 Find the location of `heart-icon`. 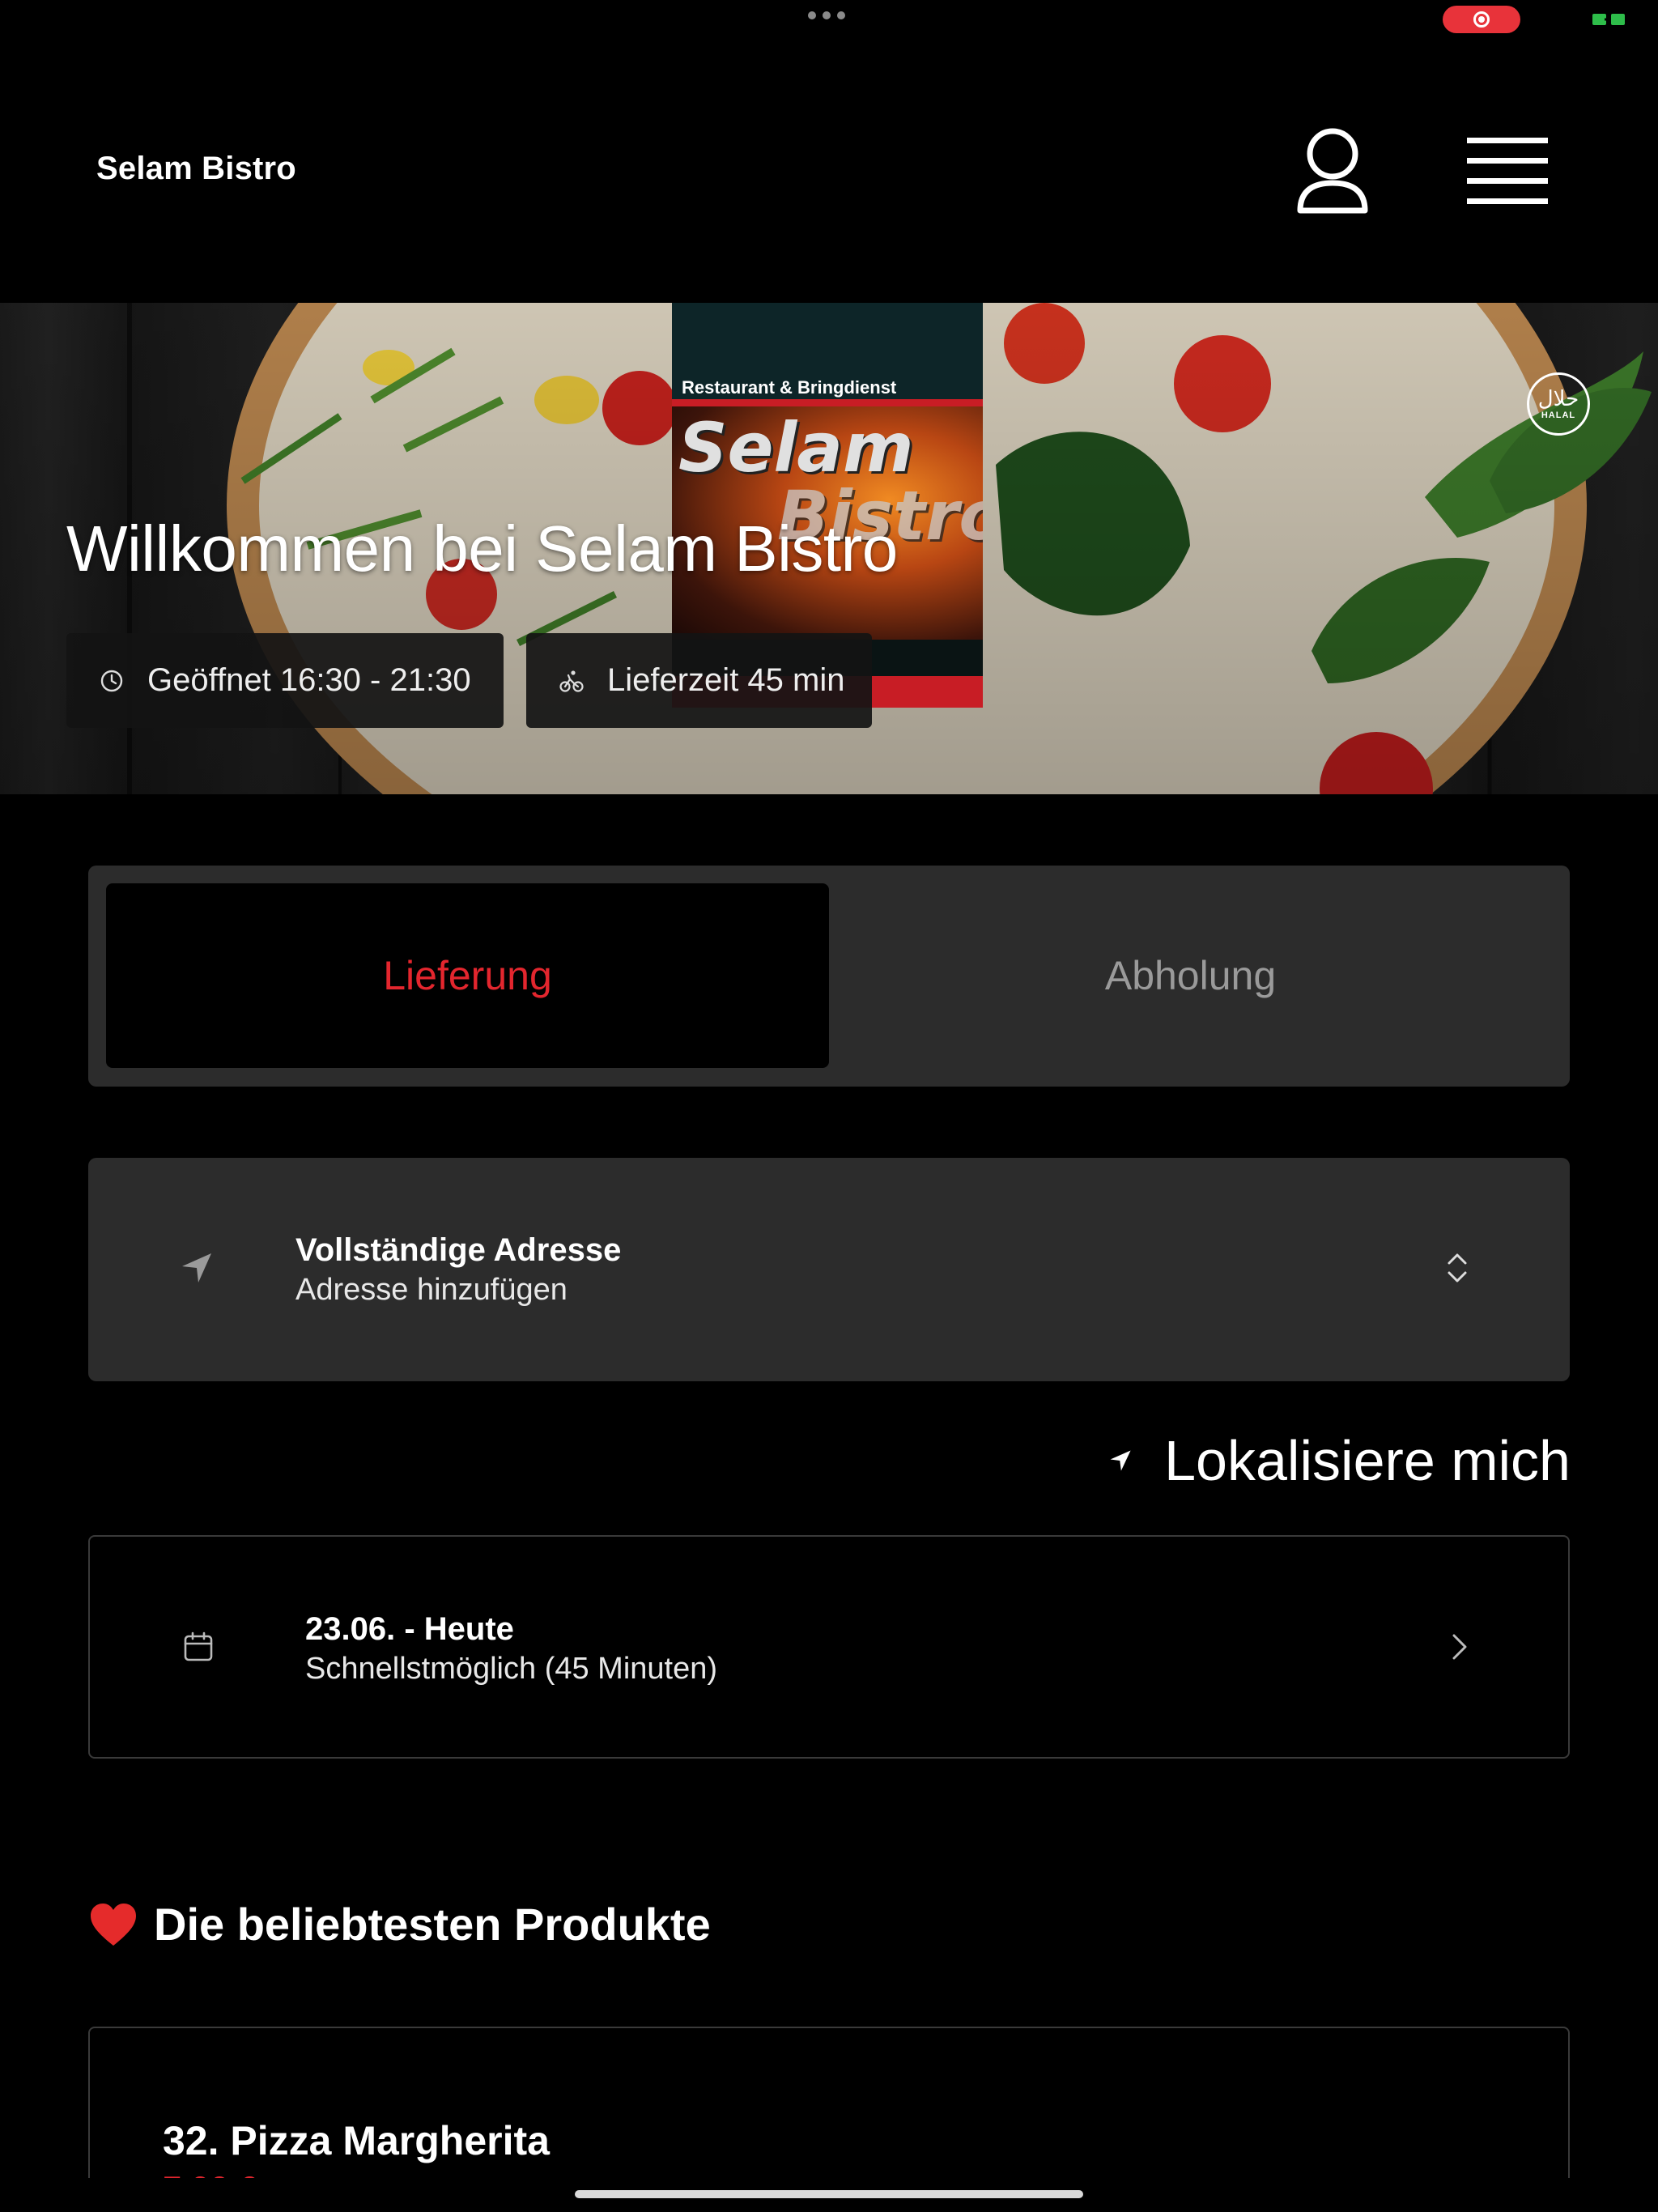

heart-icon is located at coordinates (113, 1925).